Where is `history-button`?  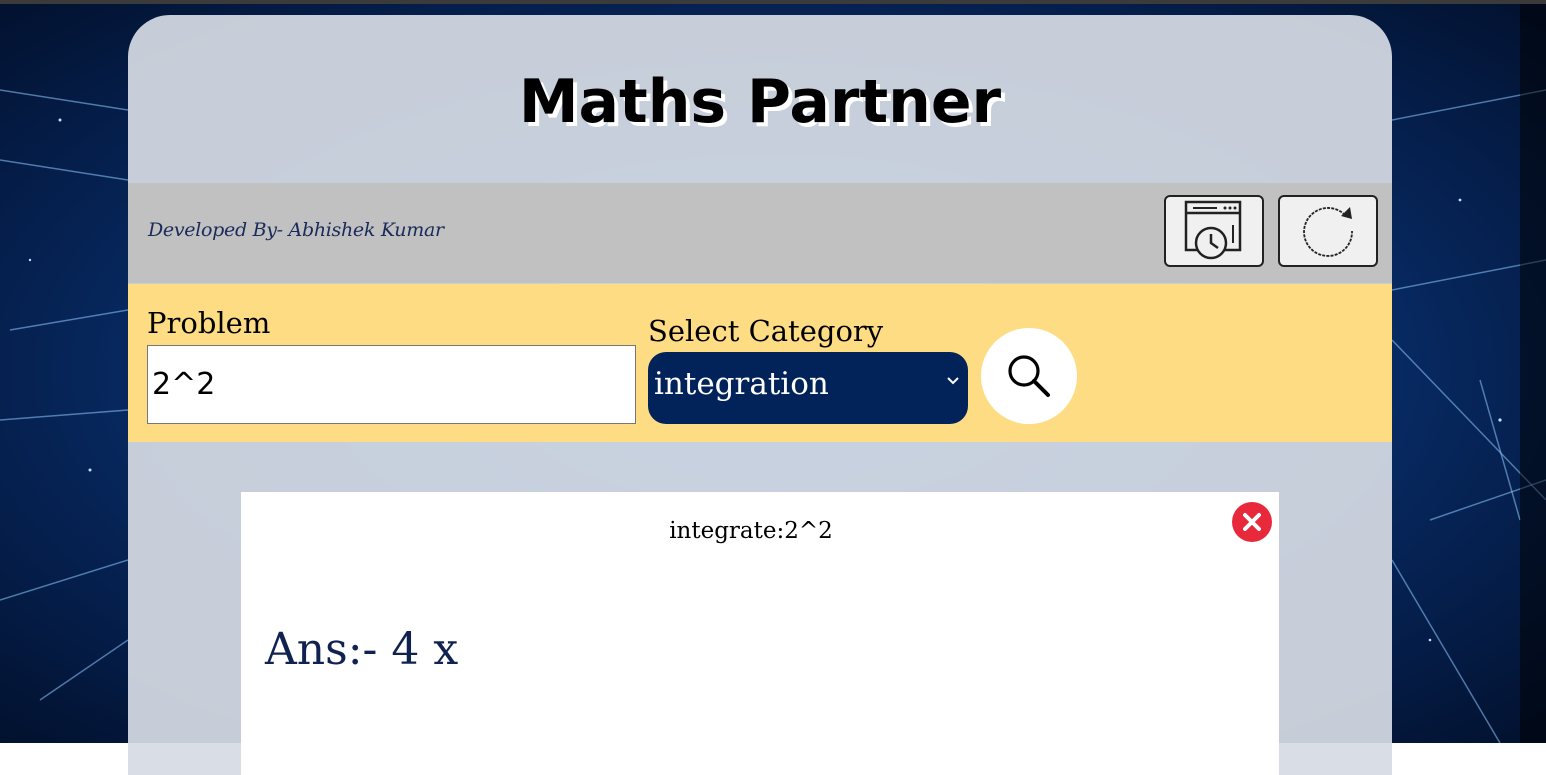
history-button is located at coordinates (1214, 231).